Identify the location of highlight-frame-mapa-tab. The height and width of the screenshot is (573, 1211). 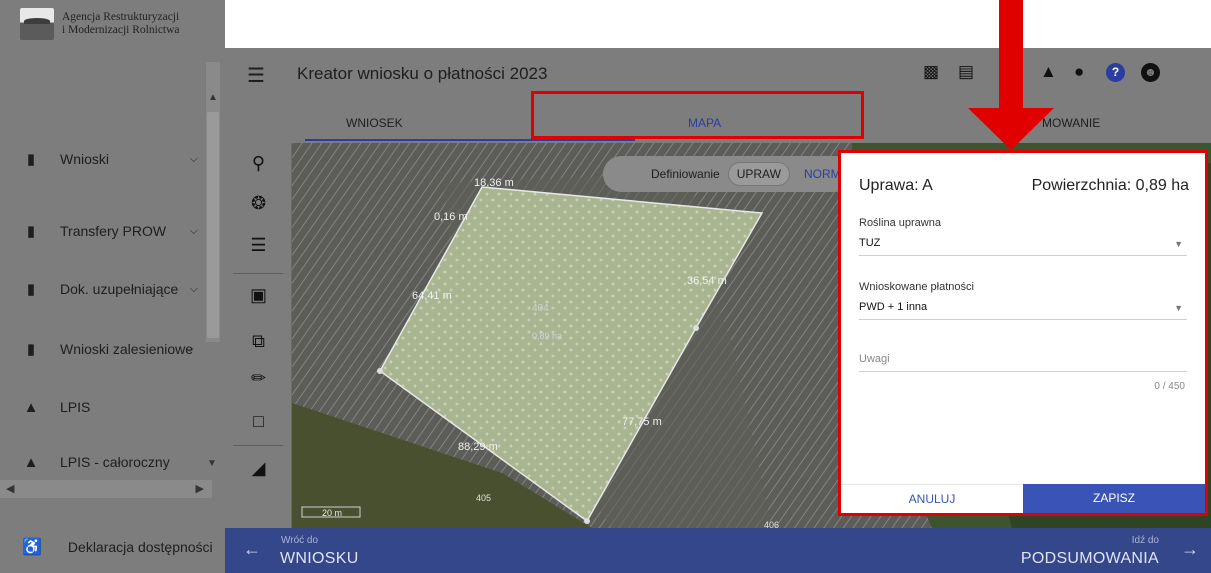
(697, 115).